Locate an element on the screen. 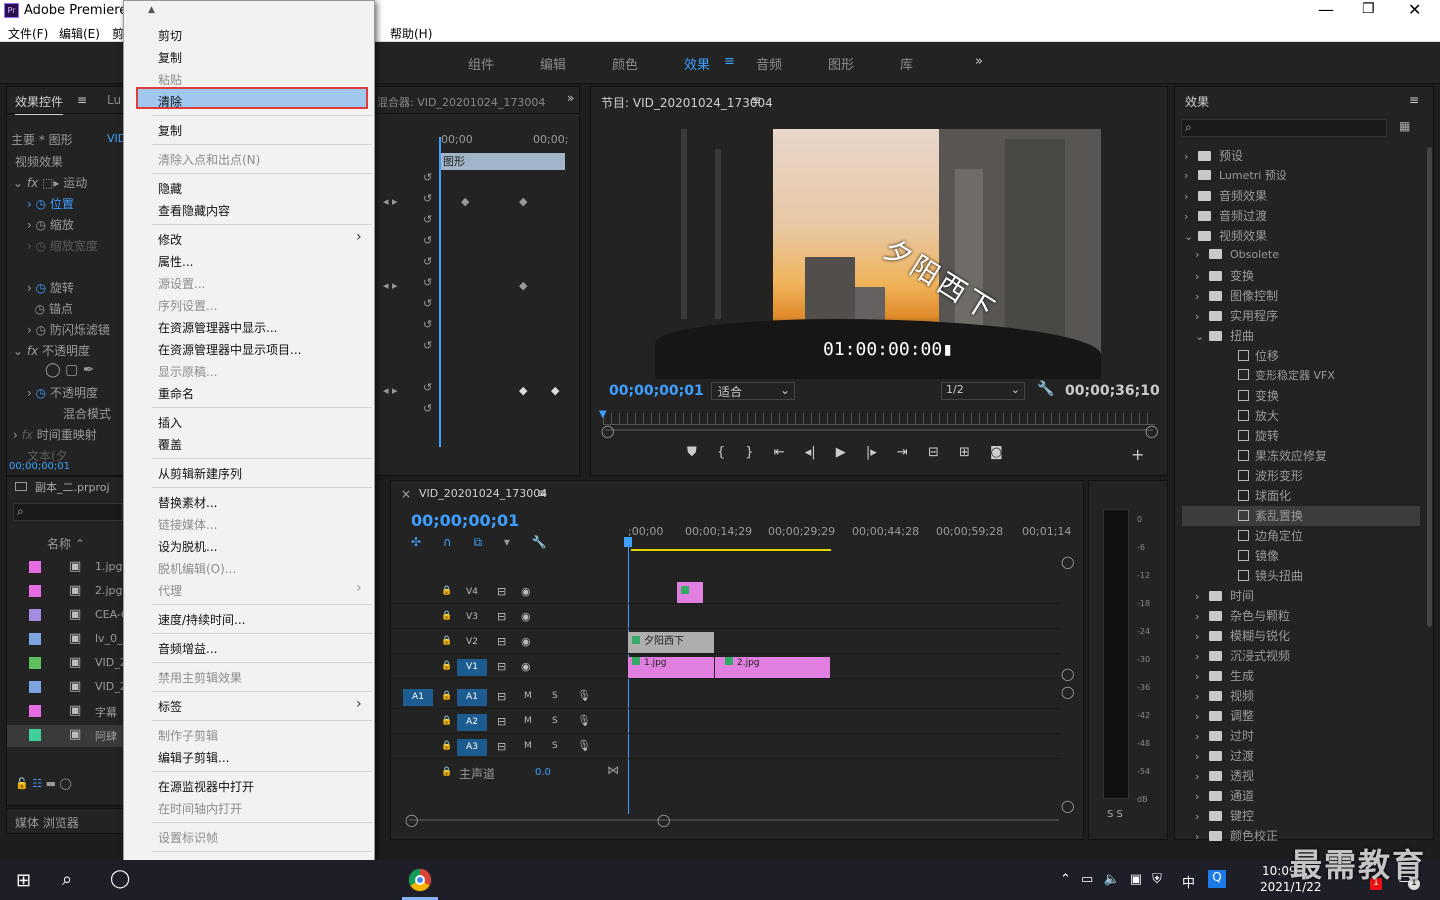 The height and width of the screenshot is (900, 1440). prop-opacity: › ◷ 不透明度 is located at coordinates (62, 392).